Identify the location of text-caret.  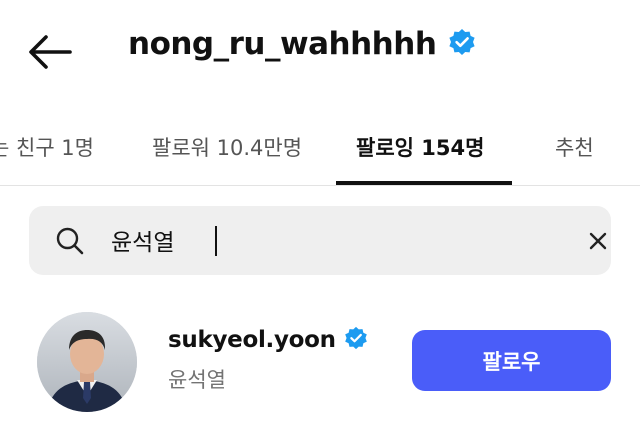
(216, 241).